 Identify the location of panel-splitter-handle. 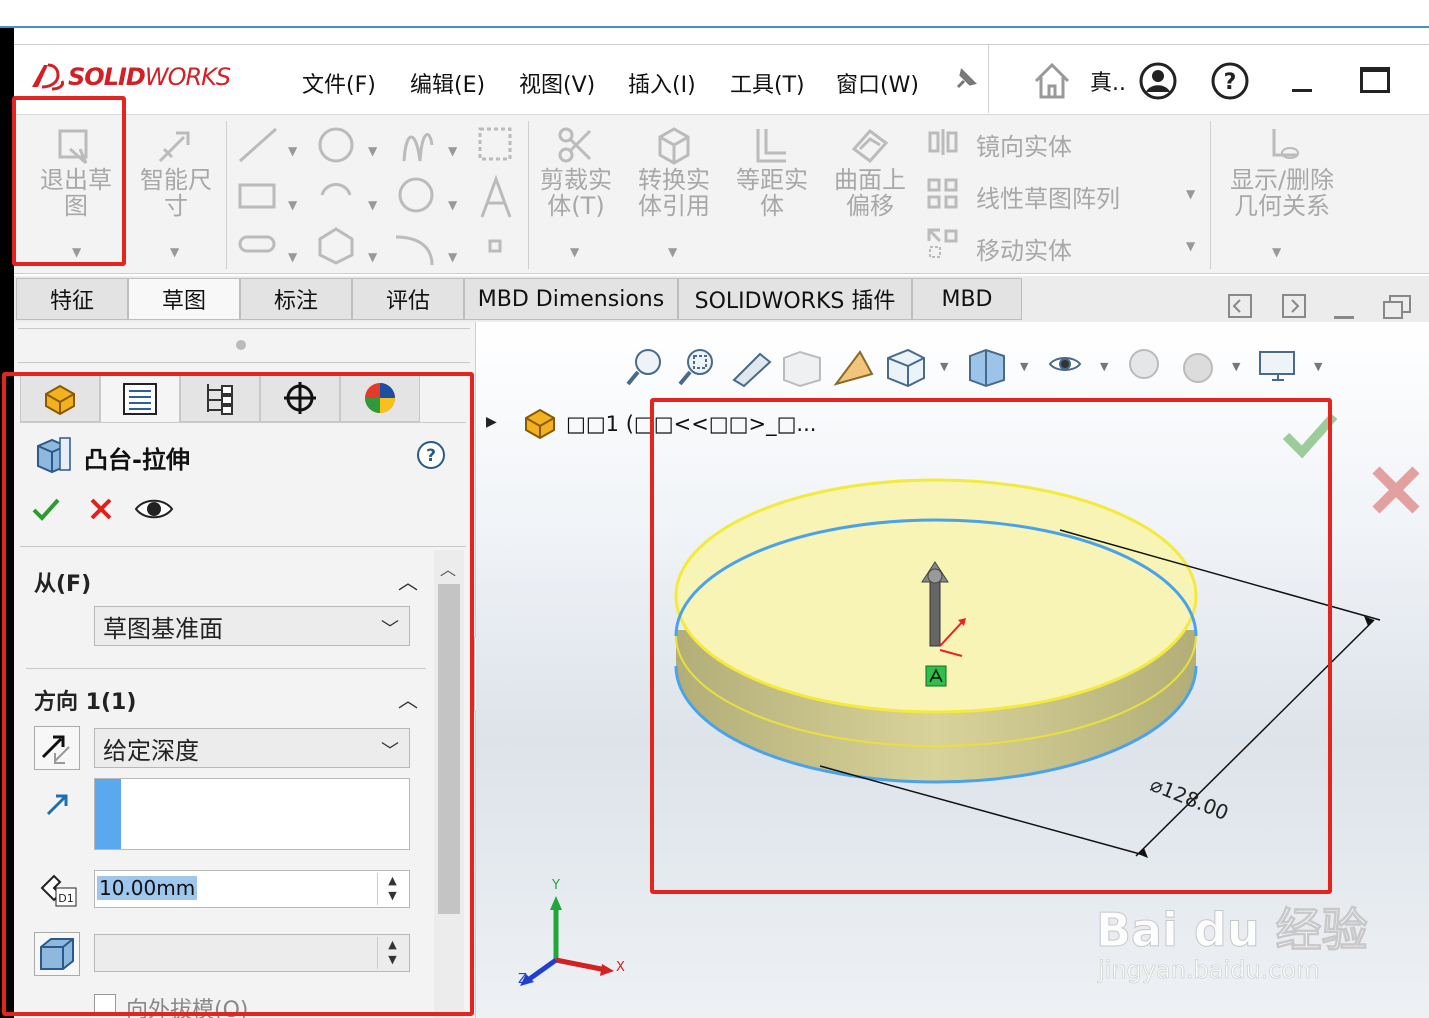
(241, 345).